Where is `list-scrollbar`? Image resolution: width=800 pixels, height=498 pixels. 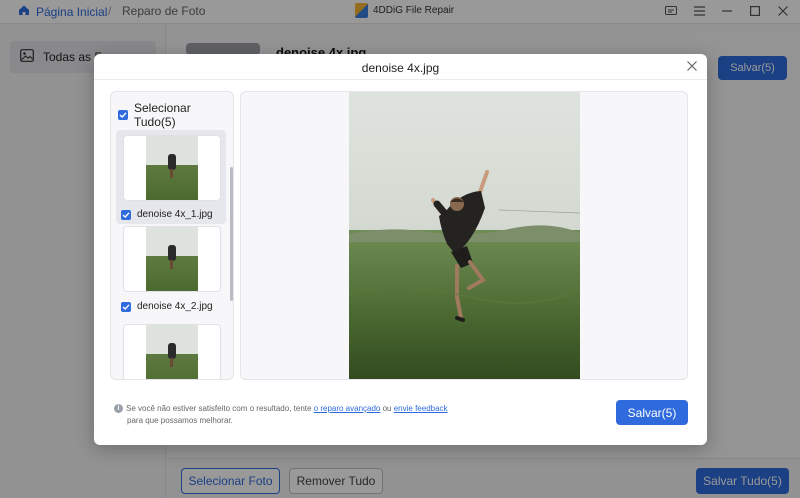
list-scrollbar is located at coordinates (231, 234).